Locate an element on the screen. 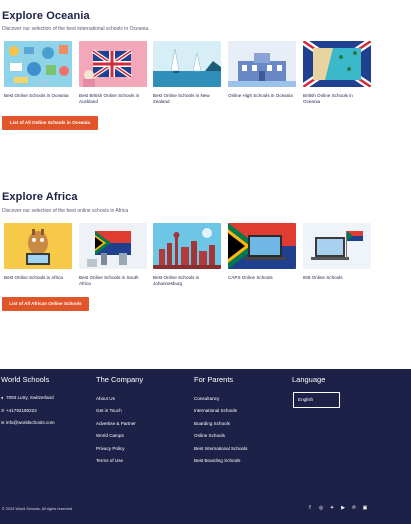 The image size is (411, 524). footer-brand-heading: World Schools is located at coordinates (25, 379).